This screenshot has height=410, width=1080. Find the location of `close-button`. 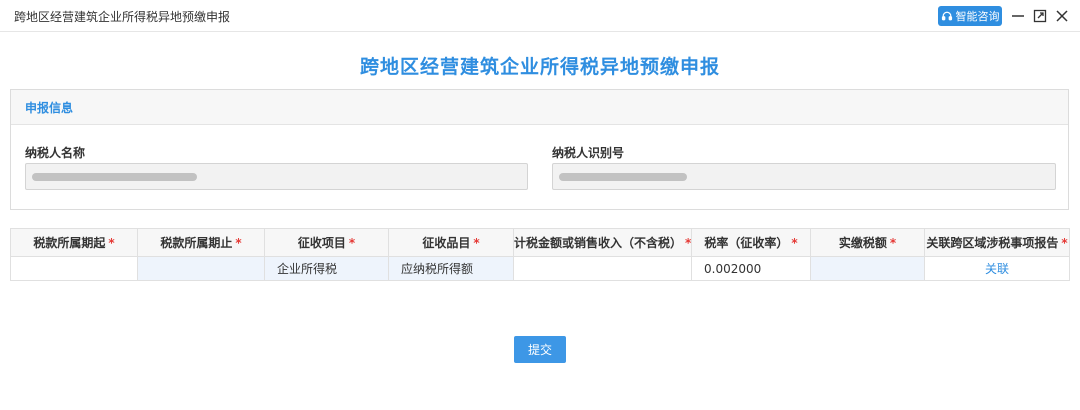

close-button is located at coordinates (1062, 16).